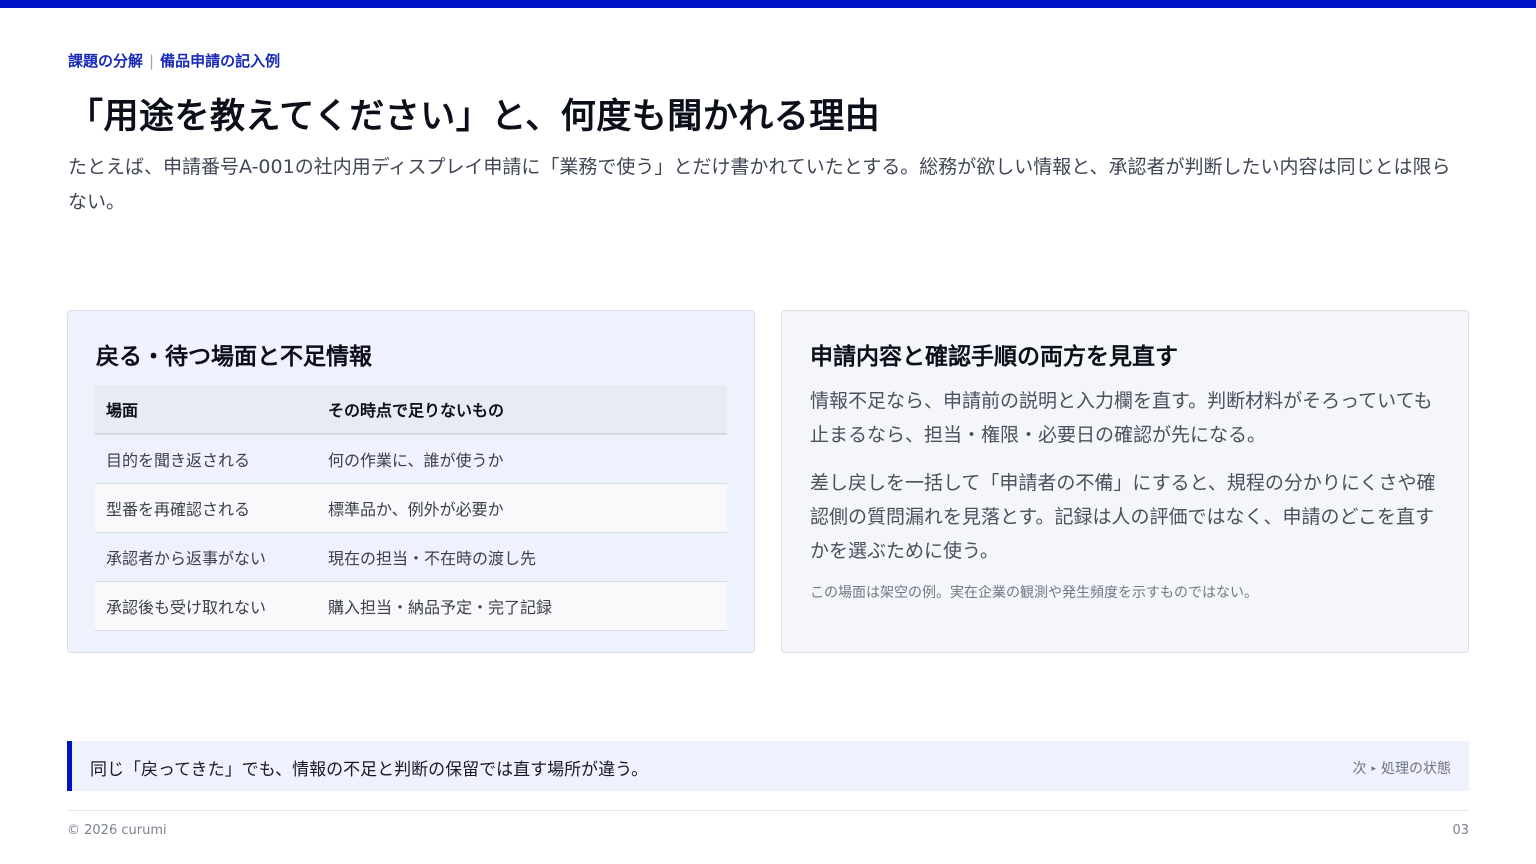 The width and height of the screenshot is (1536, 864). I want to click on table-header-scene: 場面, so click(206, 410).